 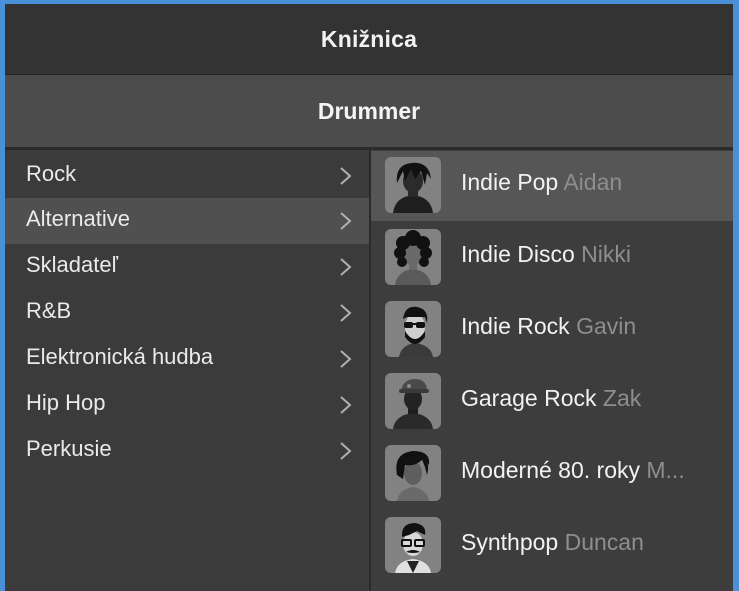 I want to click on drummer-header-title: Drummer, so click(x=369, y=110).